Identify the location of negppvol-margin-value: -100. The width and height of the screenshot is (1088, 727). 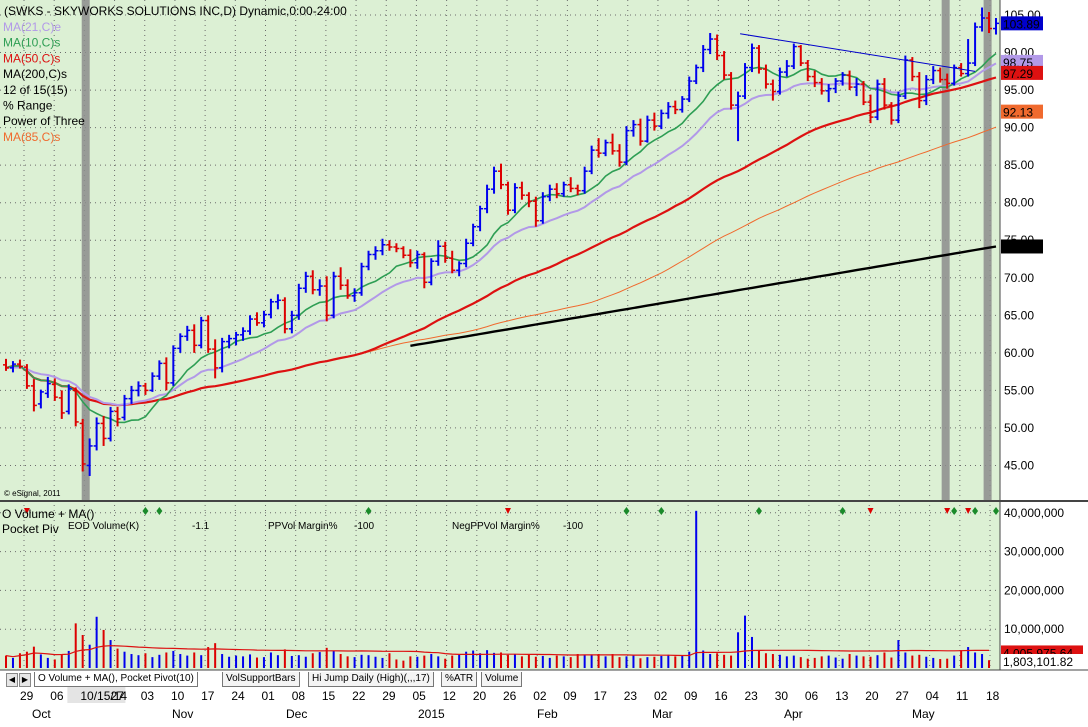
(573, 526).